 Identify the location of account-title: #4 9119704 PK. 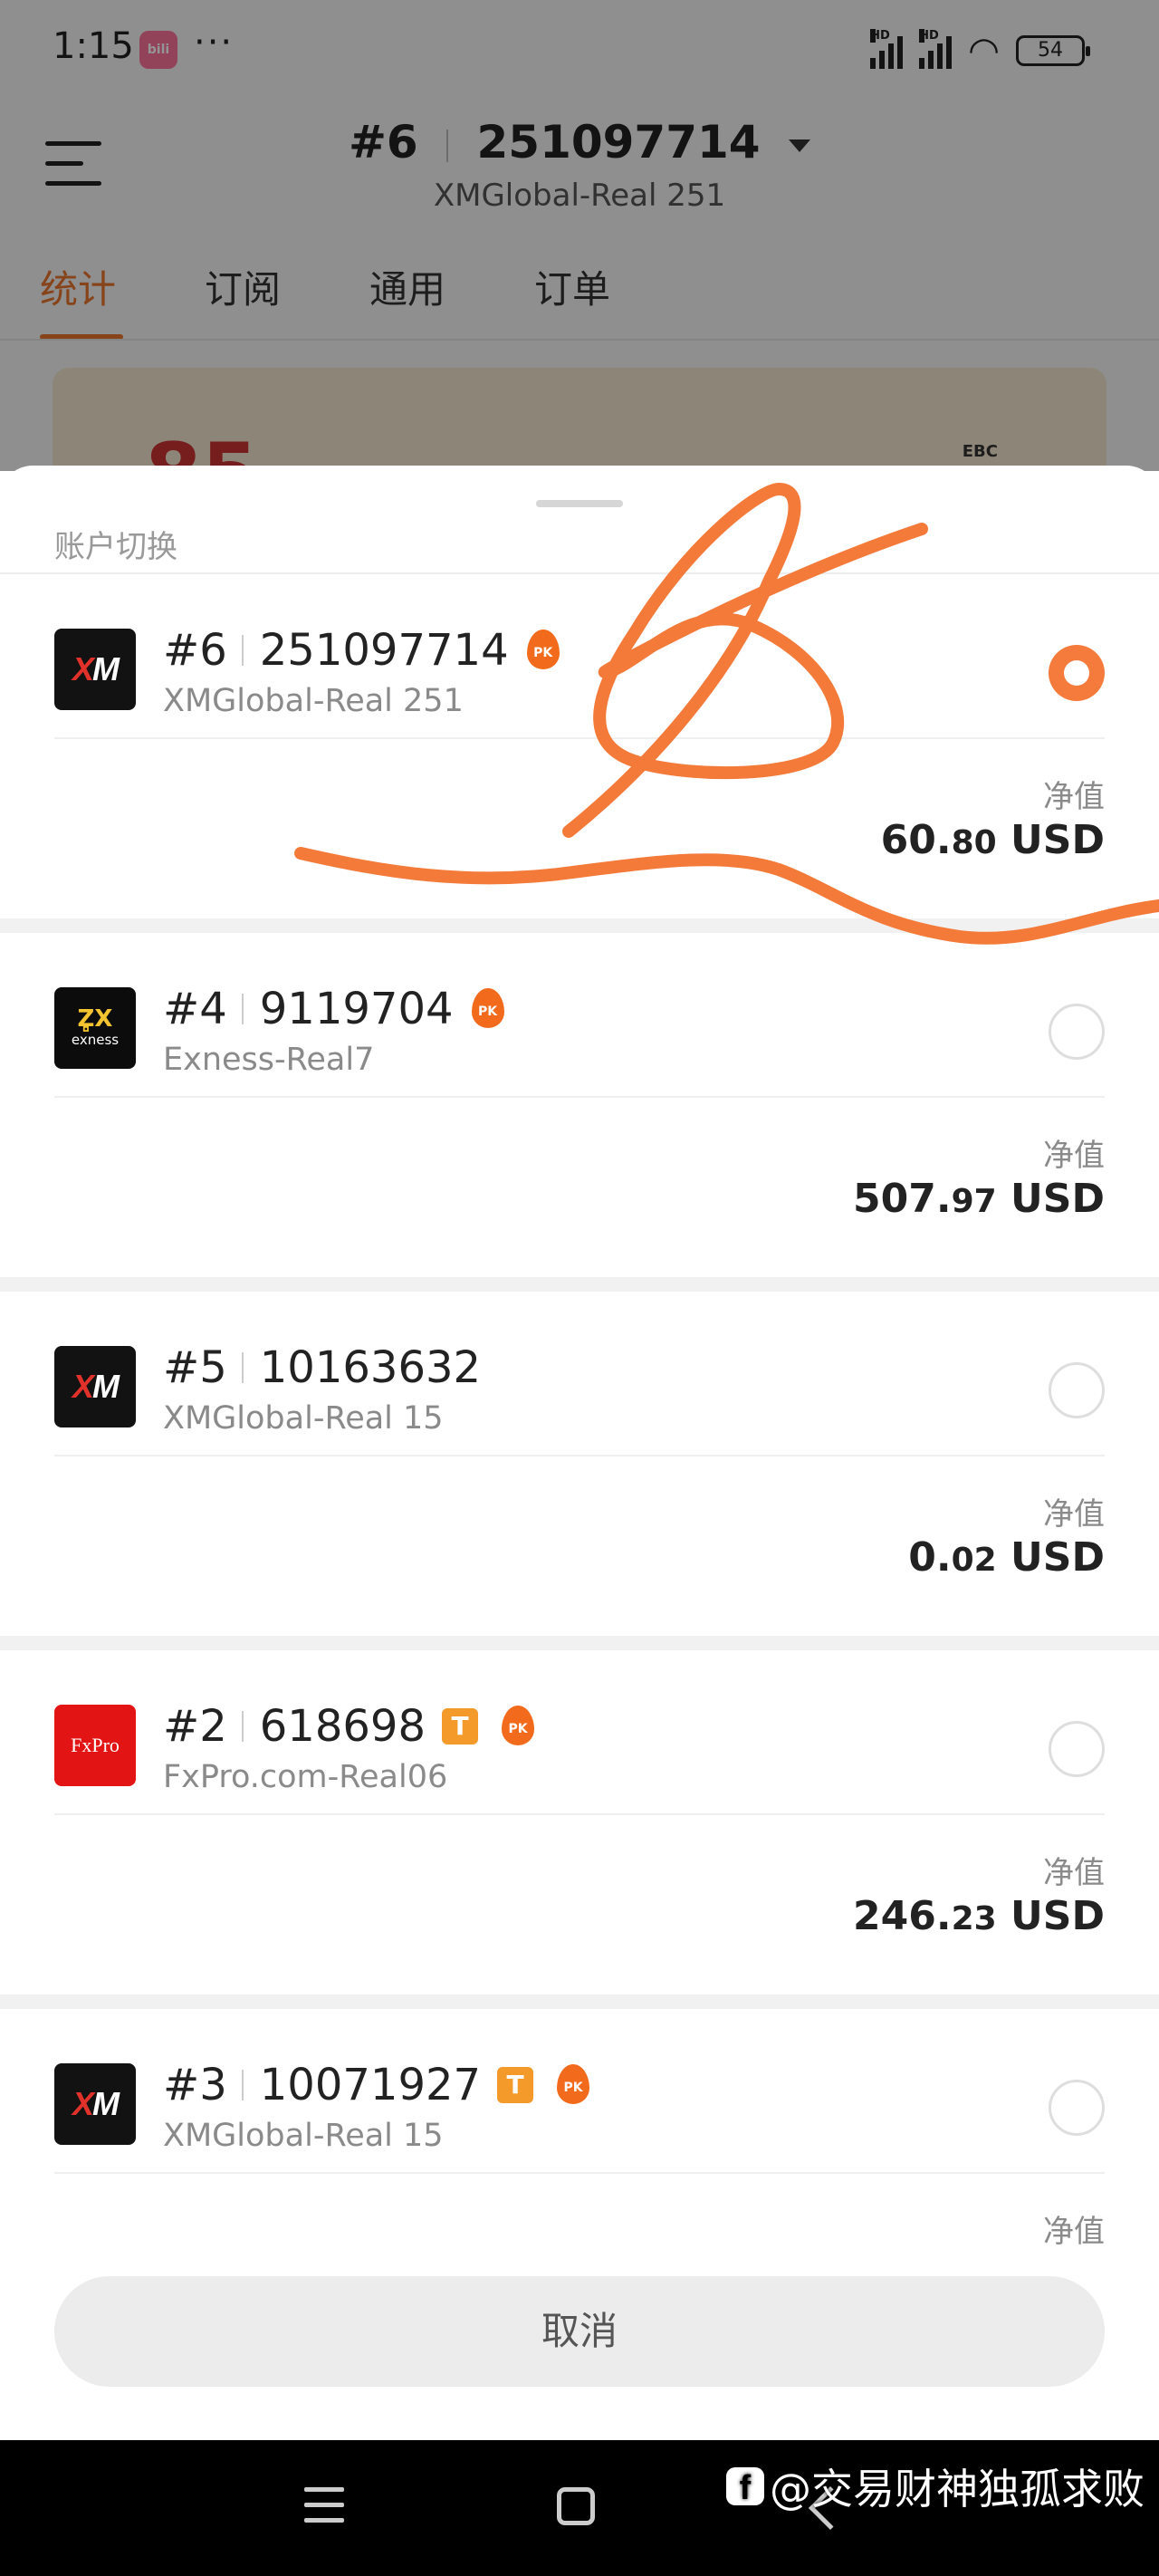
(335, 1009).